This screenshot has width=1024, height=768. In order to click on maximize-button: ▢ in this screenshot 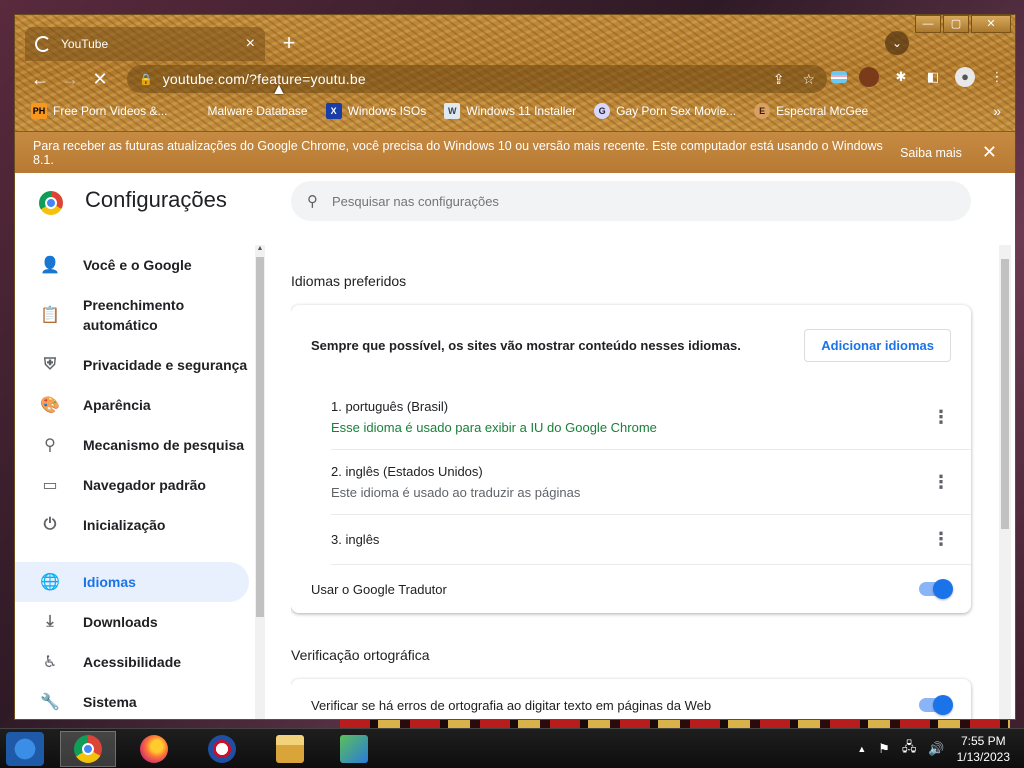, I will do `click(956, 24)`.